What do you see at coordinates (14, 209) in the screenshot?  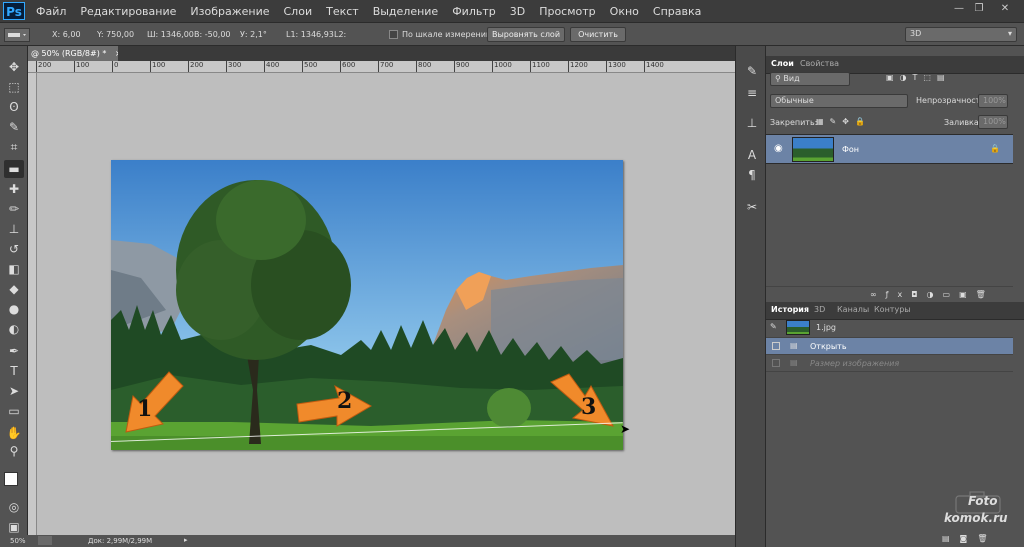 I see `brush-tool-icon: ✏` at bounding box center [14, 209].